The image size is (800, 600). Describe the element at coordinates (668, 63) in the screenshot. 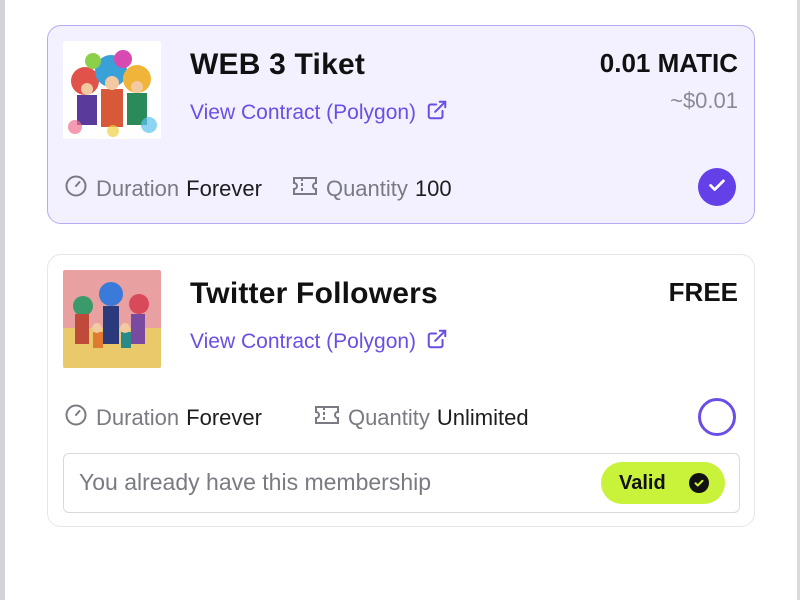

I see `membership-price: 0.01 MATIC` at that location.